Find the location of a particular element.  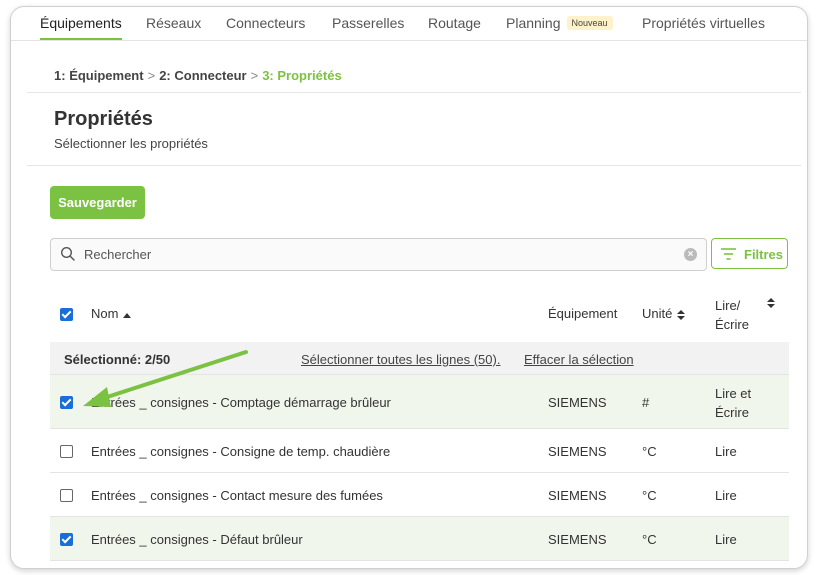

search-input: Rechercher × is located at coordinates (378, 254).